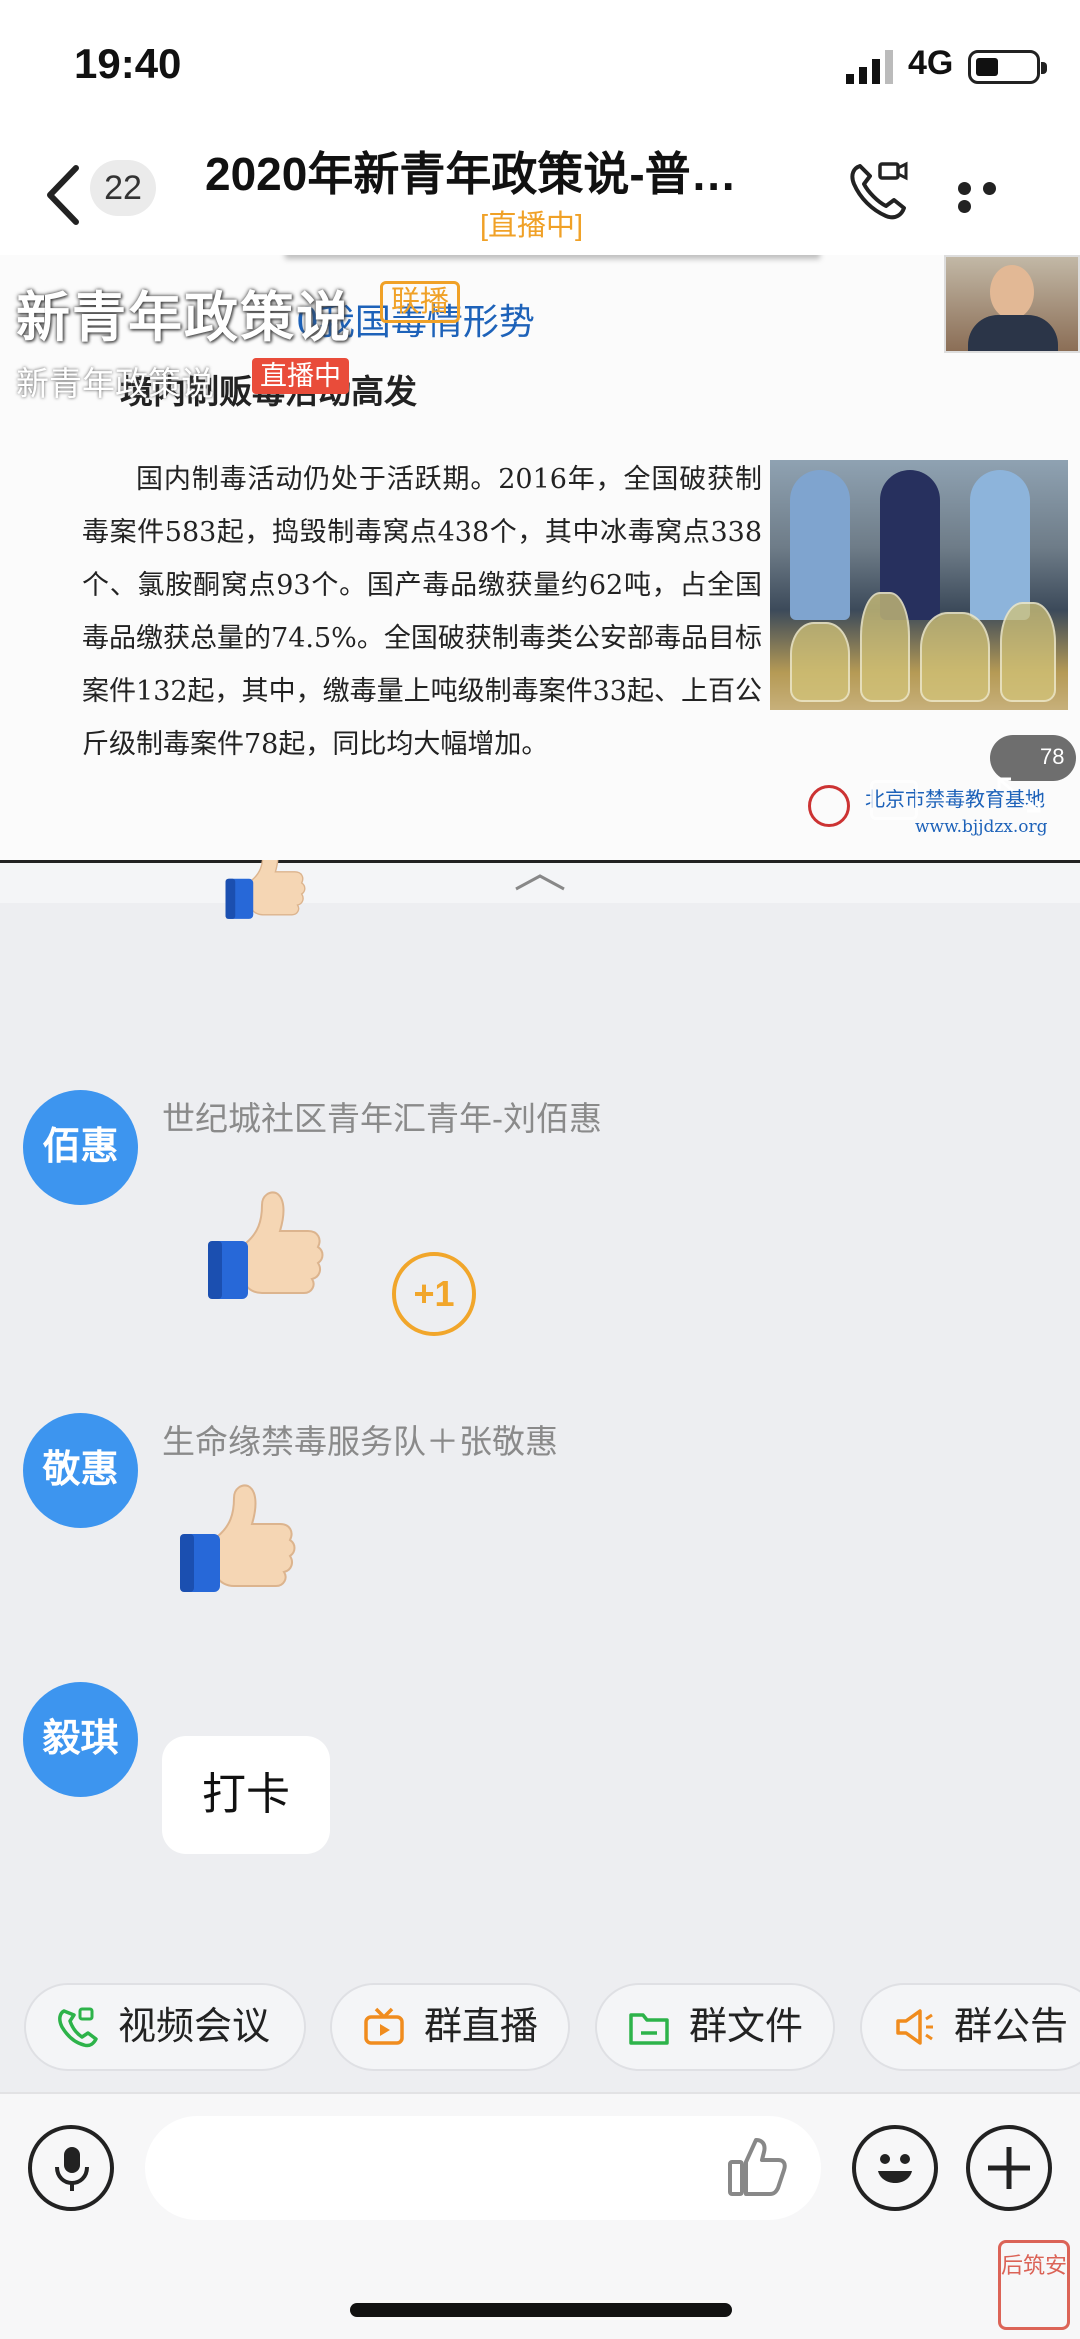 The height and width of the screenshot is (2339, 1080). I want to click on org-logo, so click(829, 806).